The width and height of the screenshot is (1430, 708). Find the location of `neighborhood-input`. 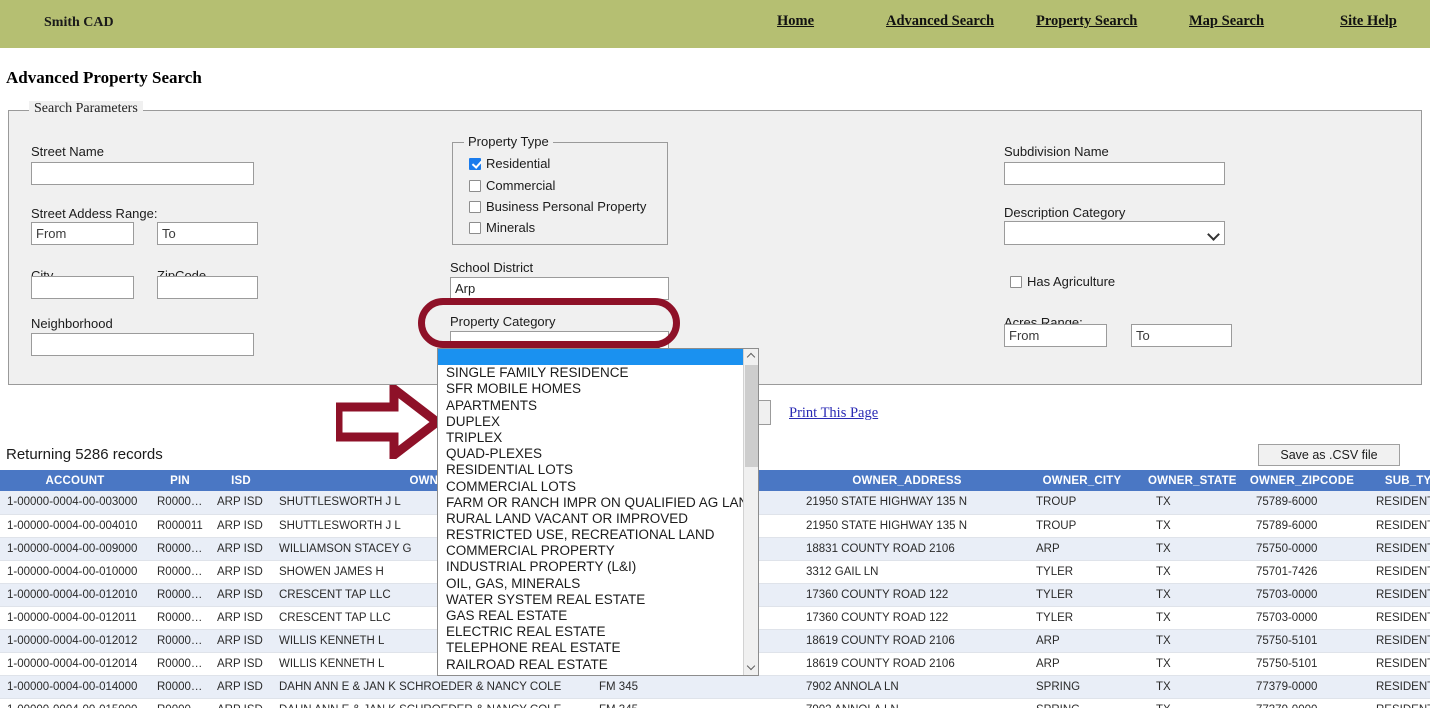

neighborhood-input is located at coordinates (142, 344).